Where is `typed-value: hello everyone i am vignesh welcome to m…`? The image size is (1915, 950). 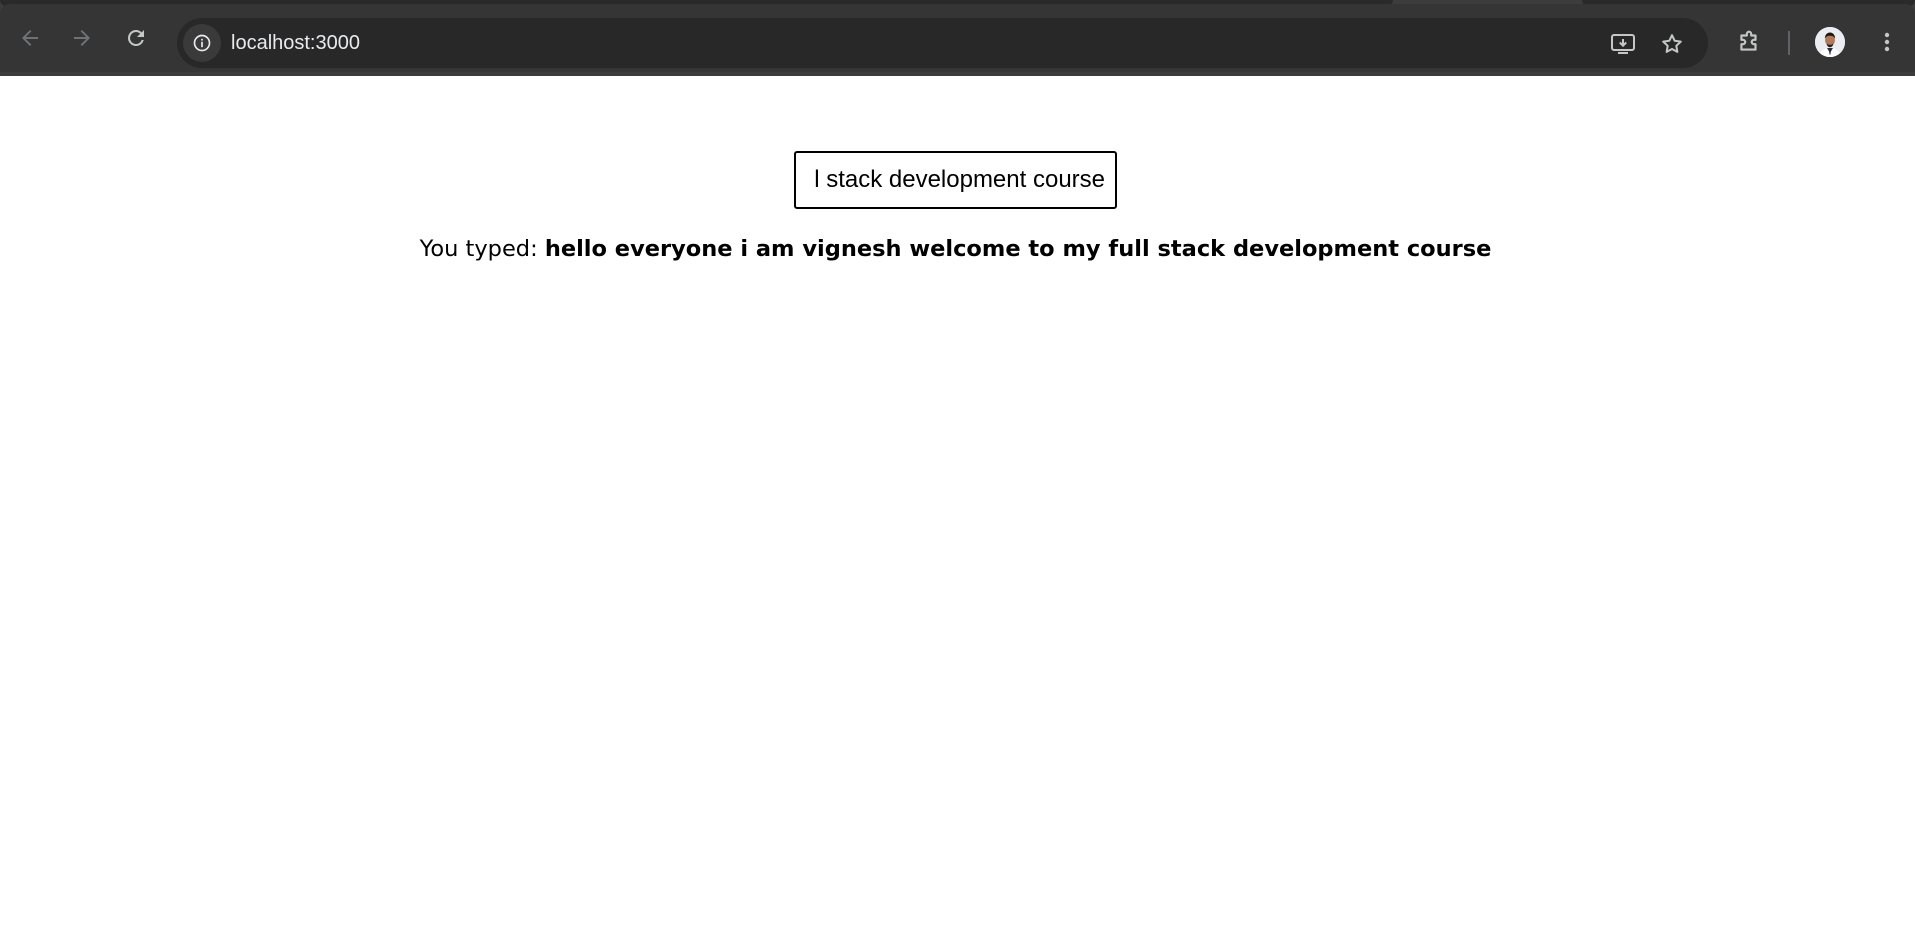 typed-value: hello everyone i am vignesh welcome to m… is located at coordinates (1018, 249).